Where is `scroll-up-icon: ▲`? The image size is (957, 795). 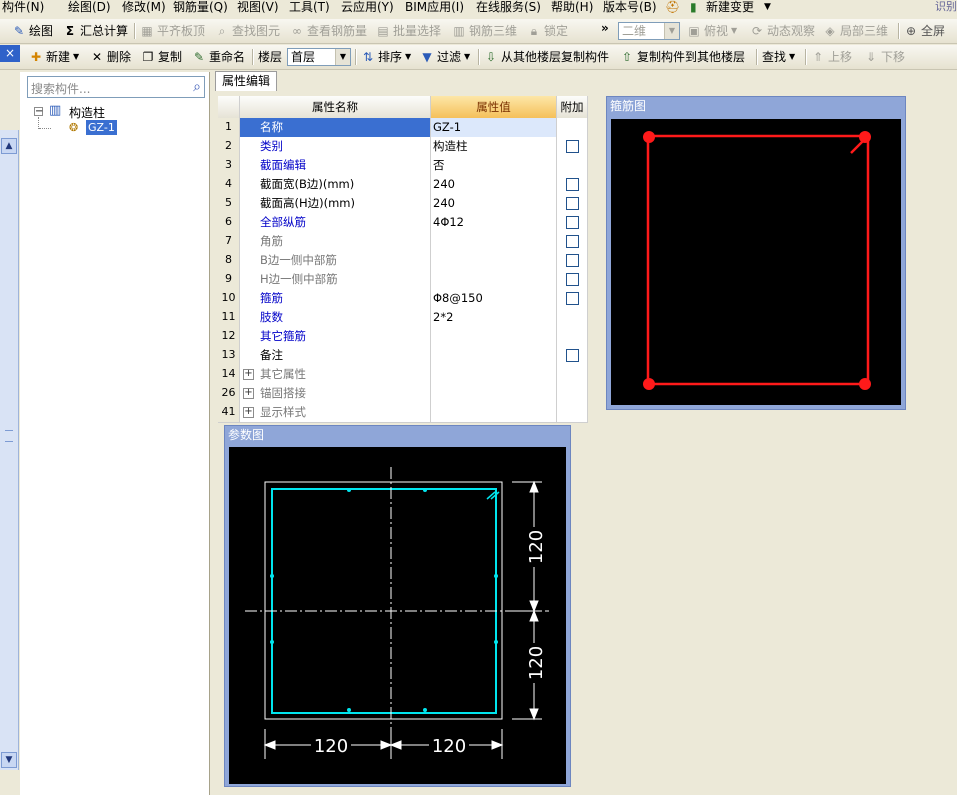 scroll-up-icon: ▲ is located at coordinates (9, 146).